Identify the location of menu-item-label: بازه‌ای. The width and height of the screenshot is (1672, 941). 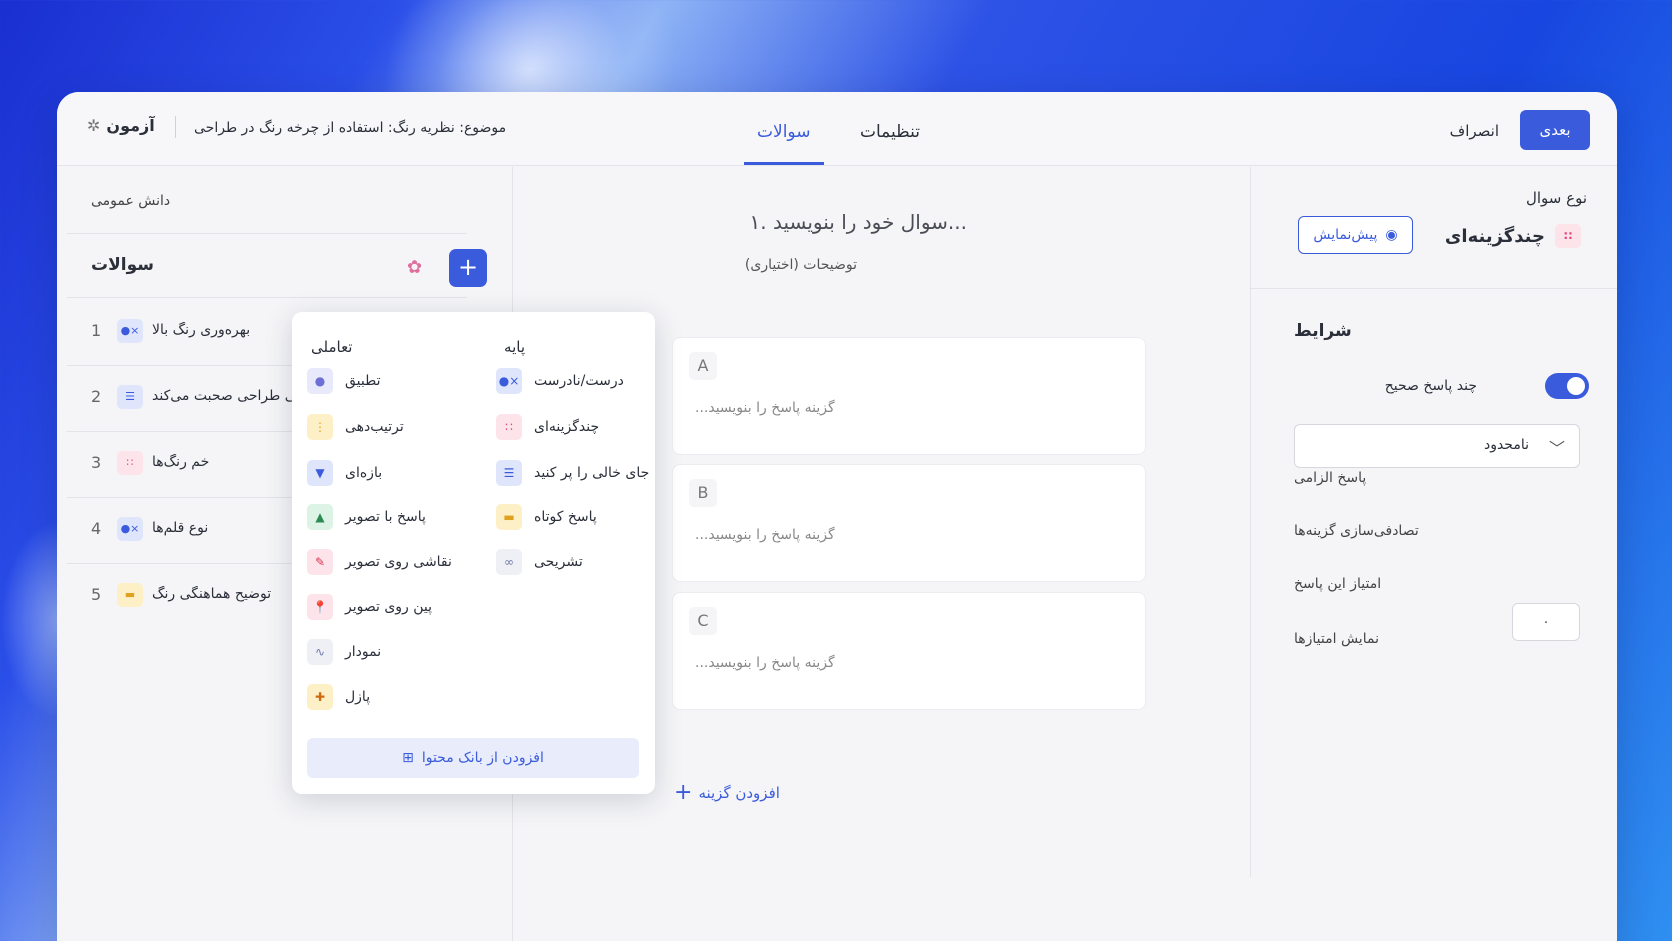
(364, 473).